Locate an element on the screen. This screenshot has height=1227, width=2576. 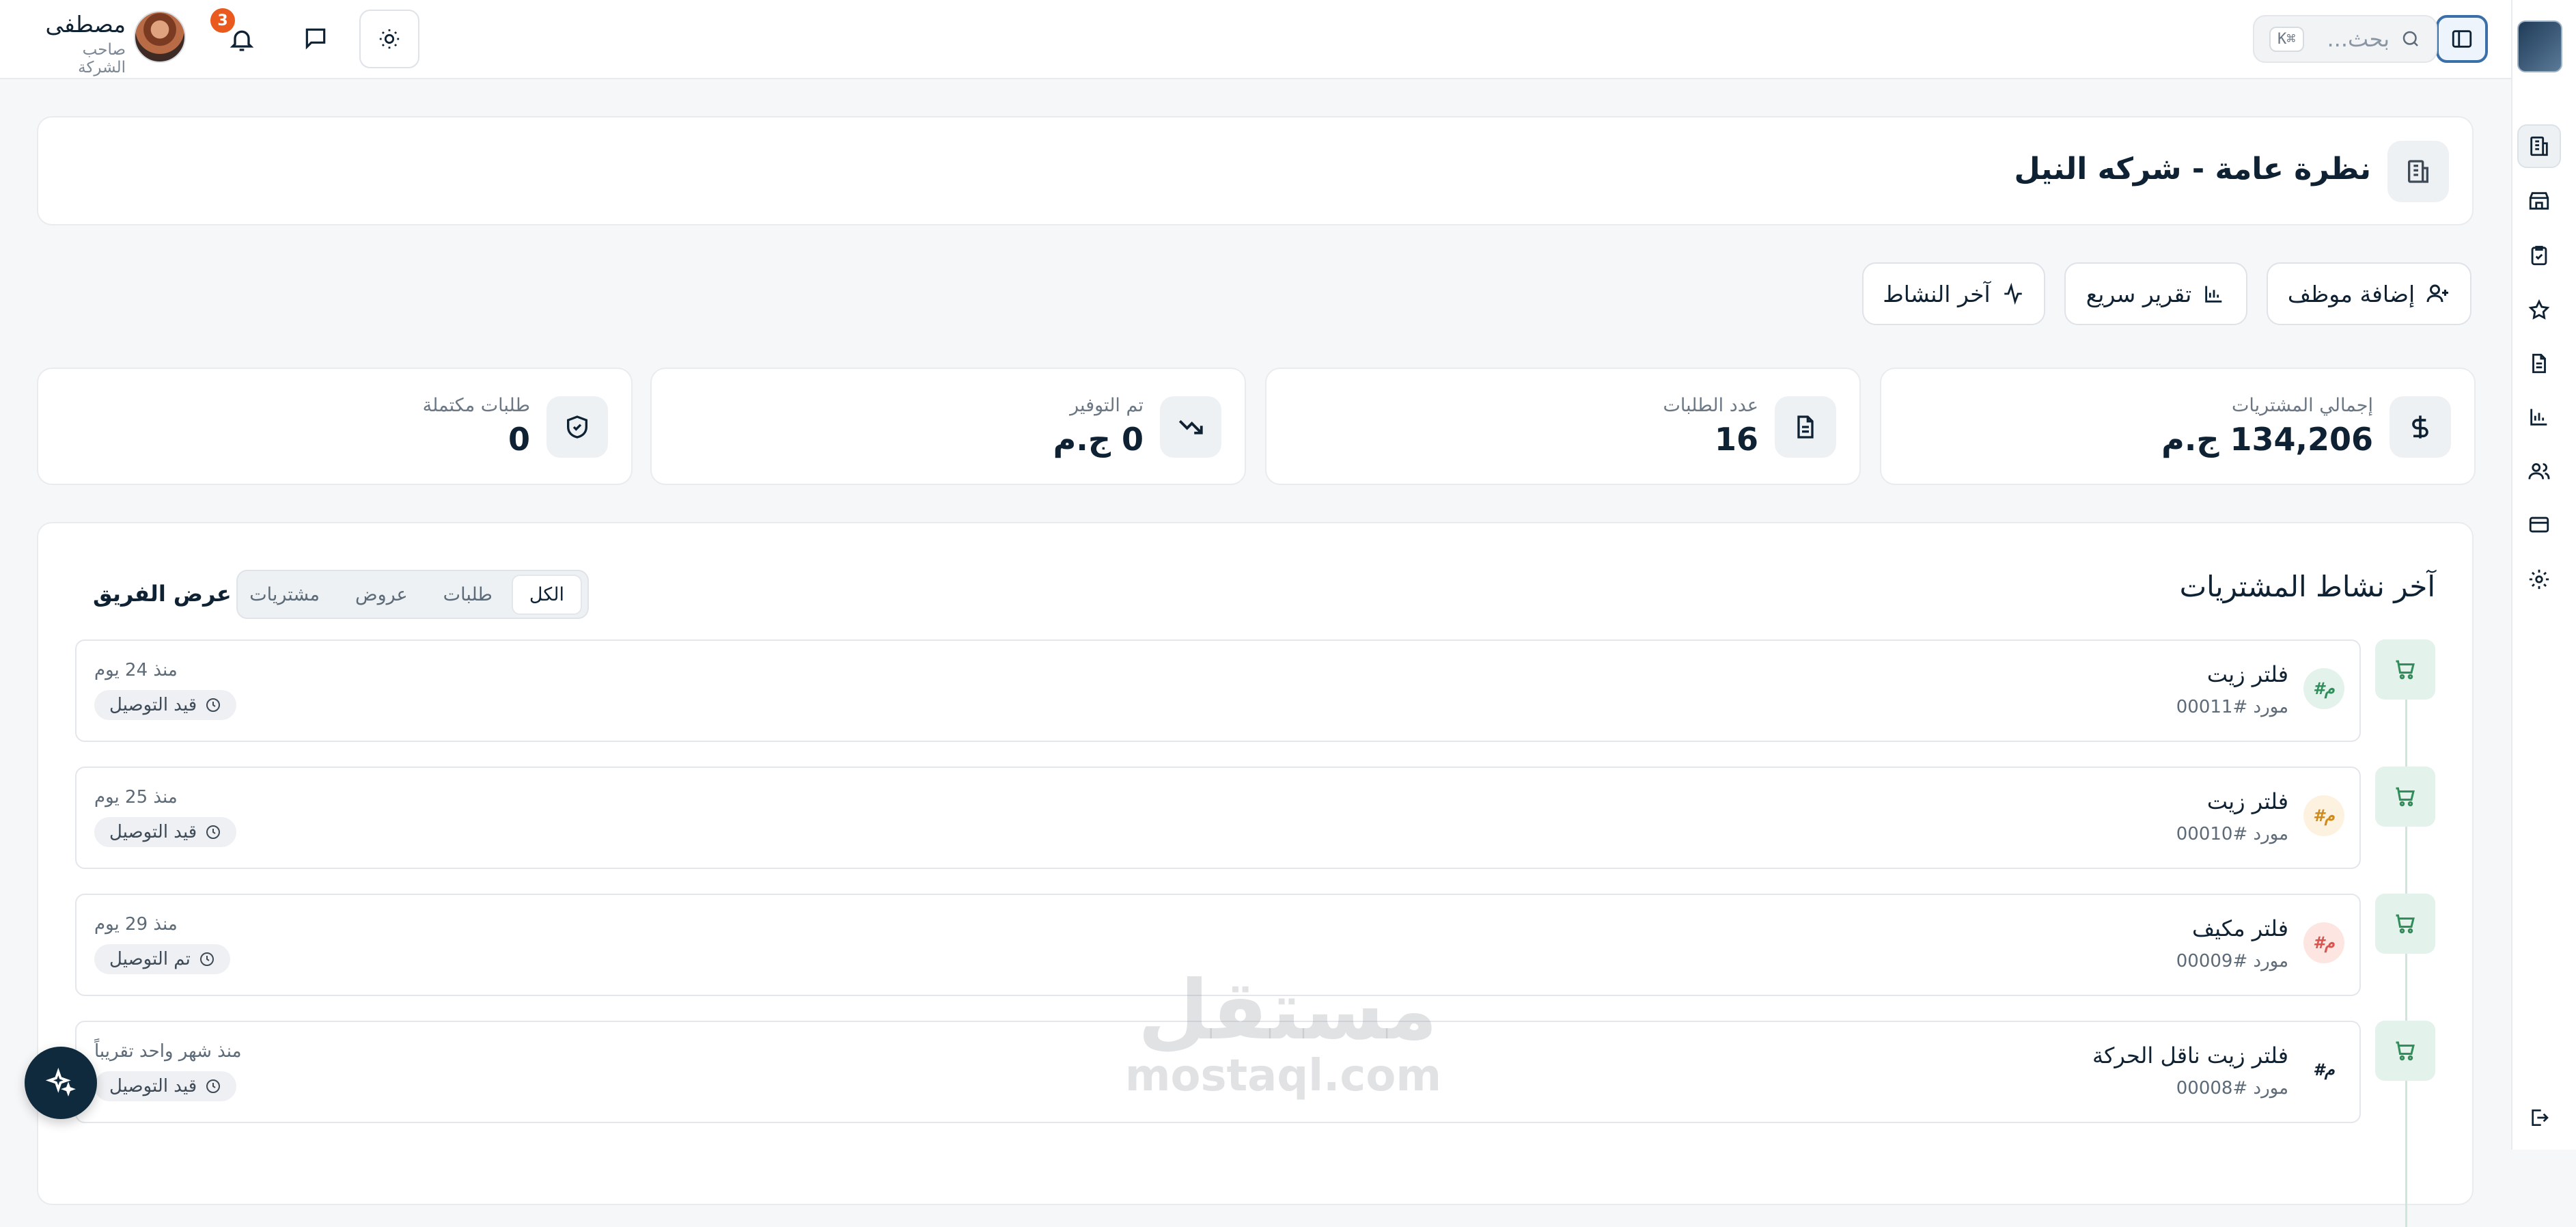
user-role: صاحب الشركة is located at coordinates (102, 59).